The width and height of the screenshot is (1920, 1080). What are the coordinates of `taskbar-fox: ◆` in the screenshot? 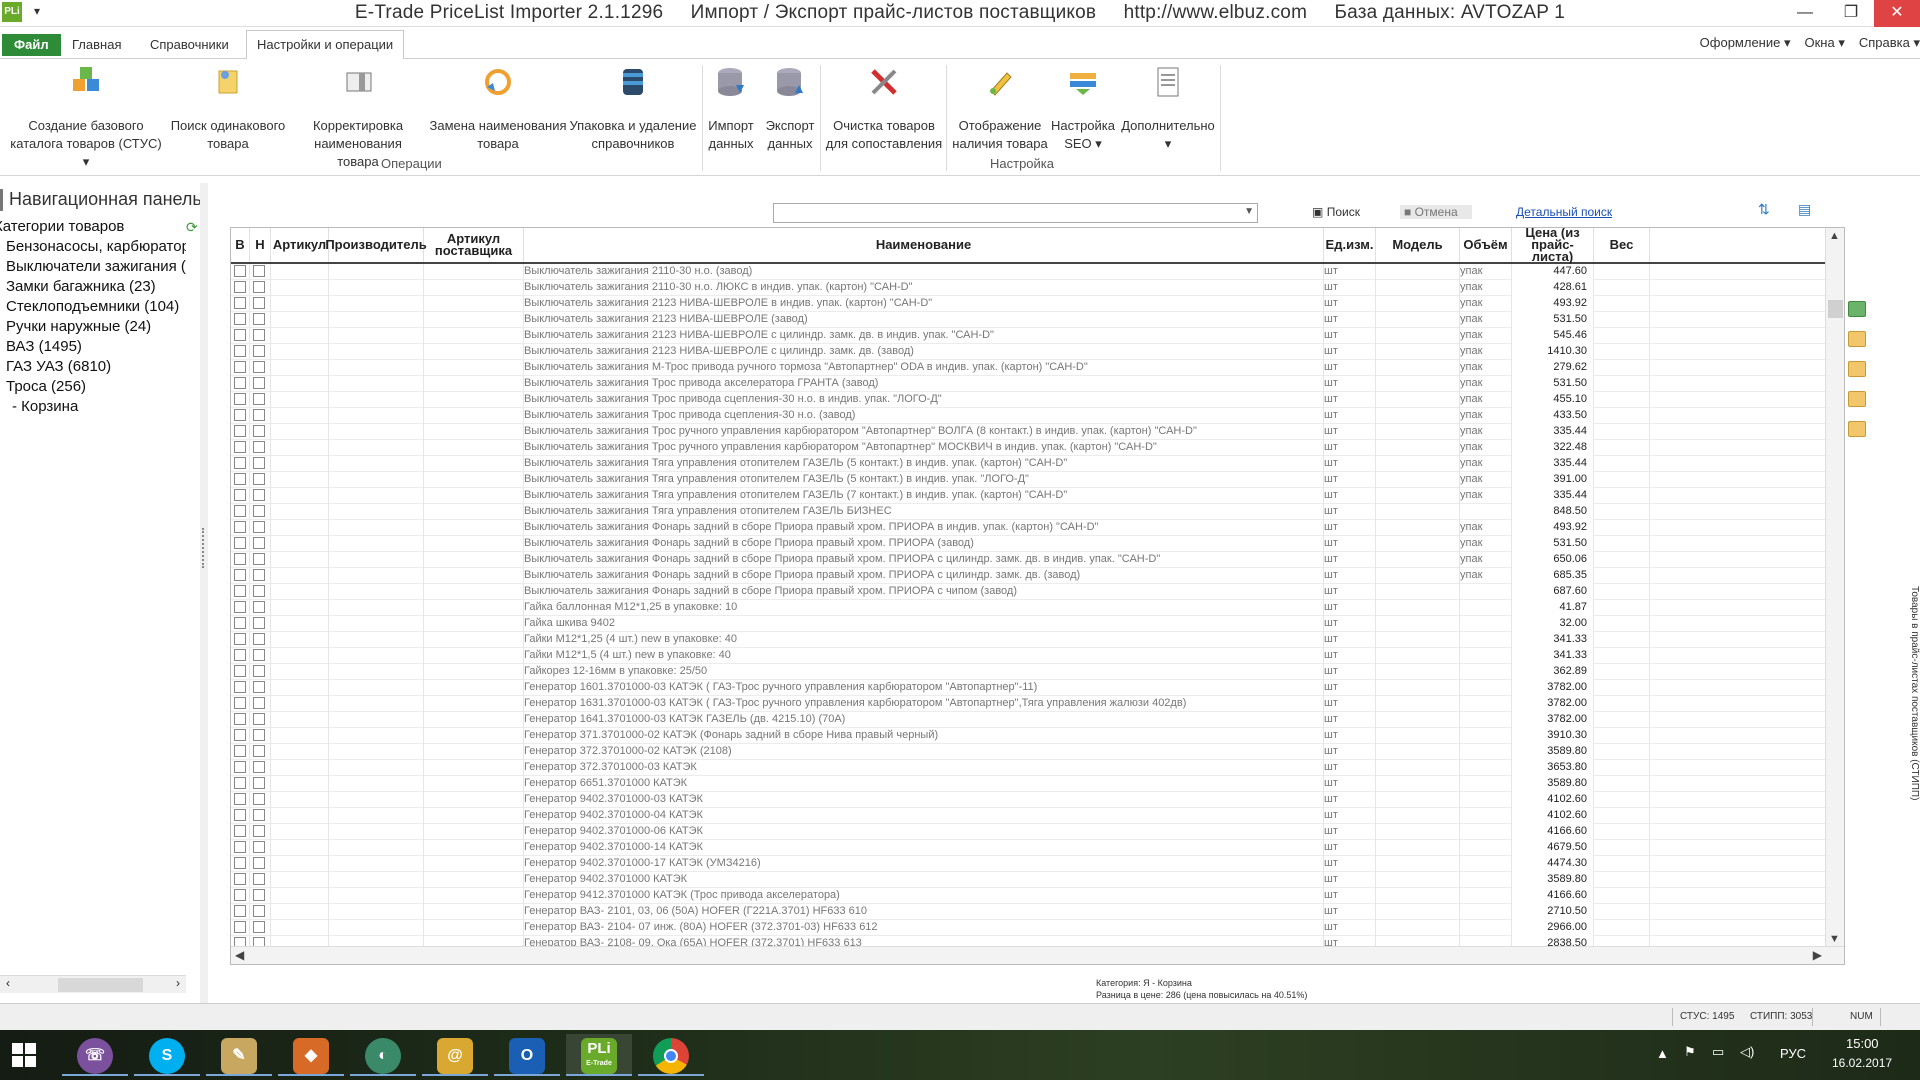 It's located at (311, 1055).